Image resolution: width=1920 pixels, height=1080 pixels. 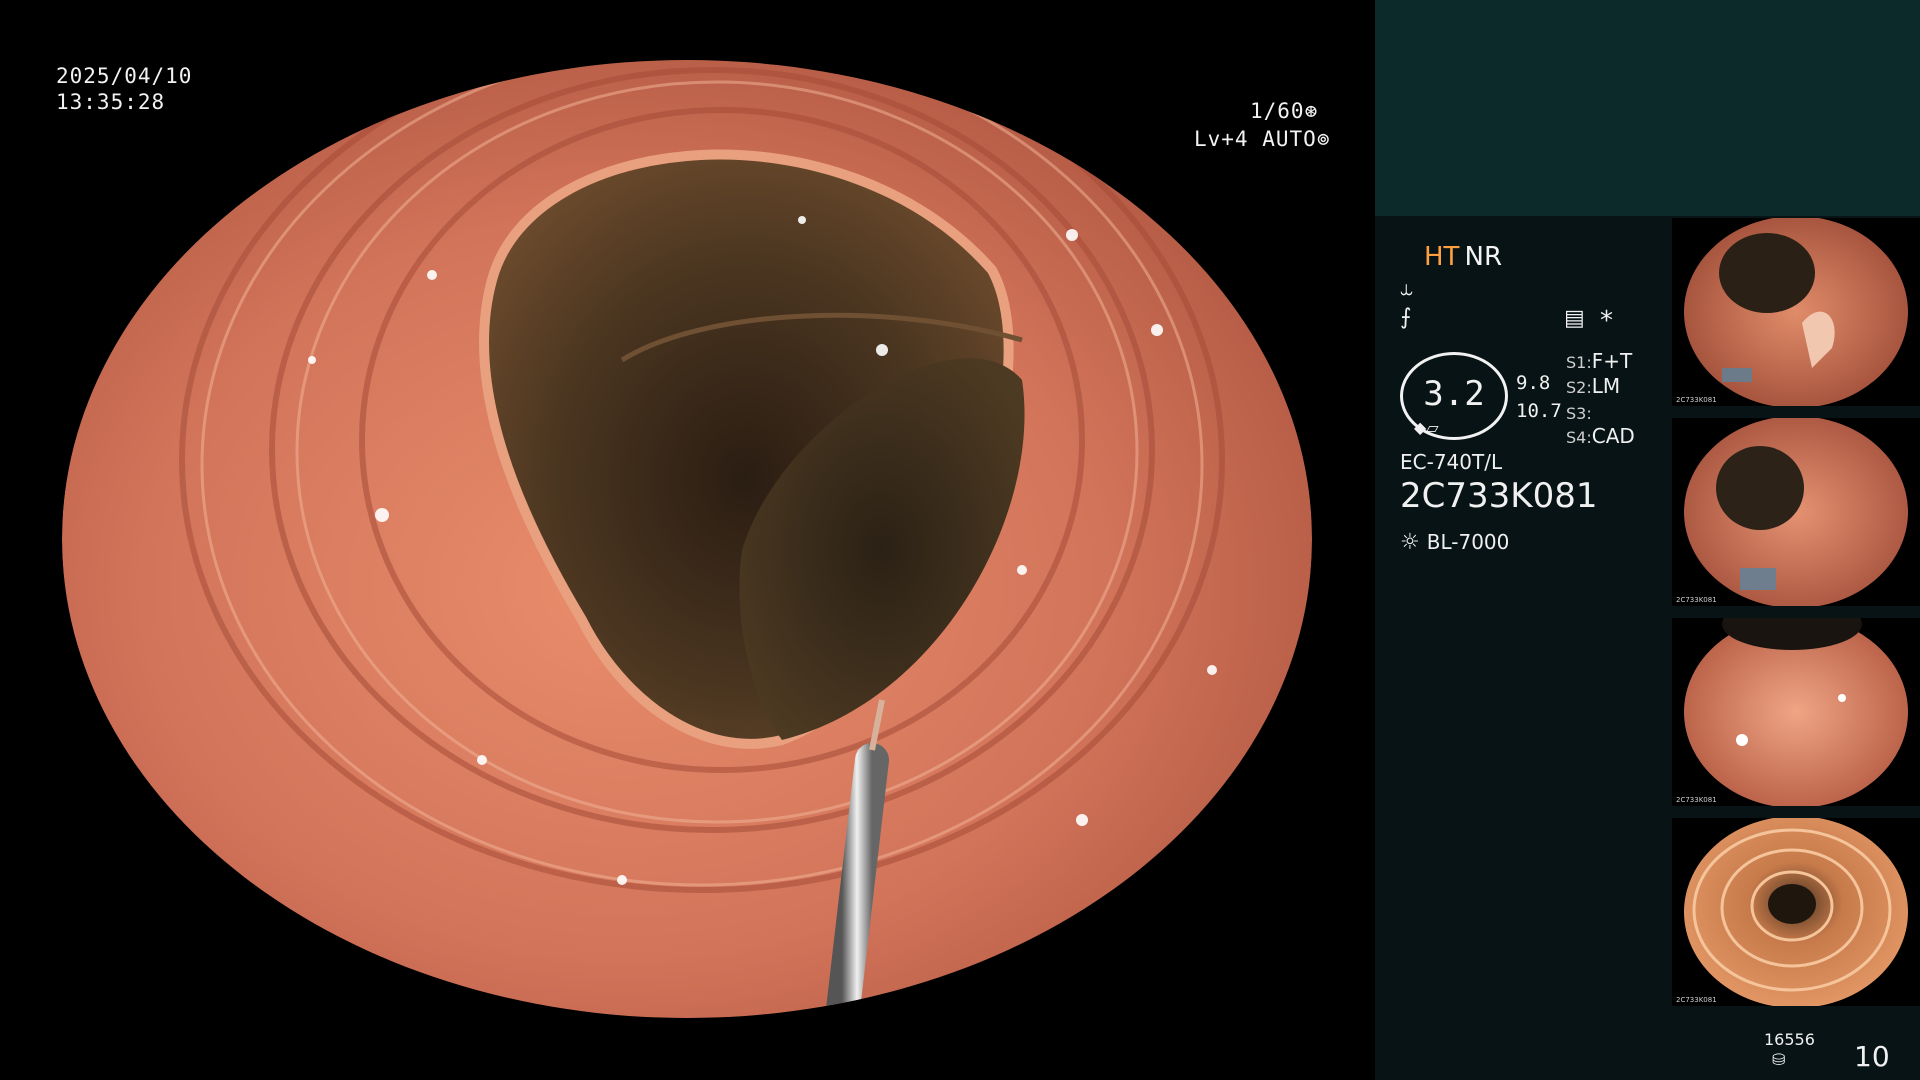 What do you see at coordinates (1426, 427) in the screenshot?
I see `gauge-indicator-icon: ◆▱` at bounding box center [1426, 427].